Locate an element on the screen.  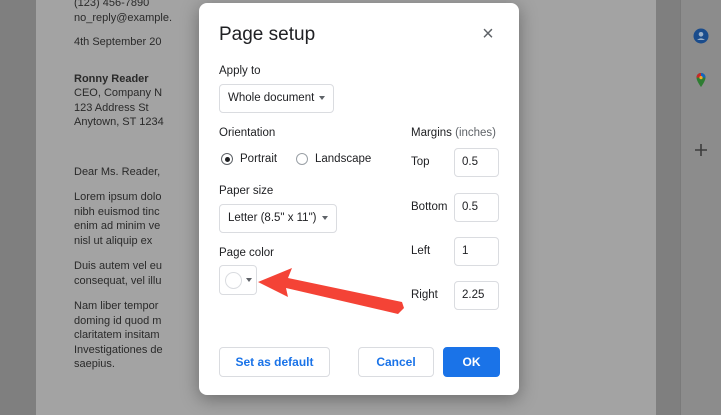
close-button: × is located at coordinates (488, 34).